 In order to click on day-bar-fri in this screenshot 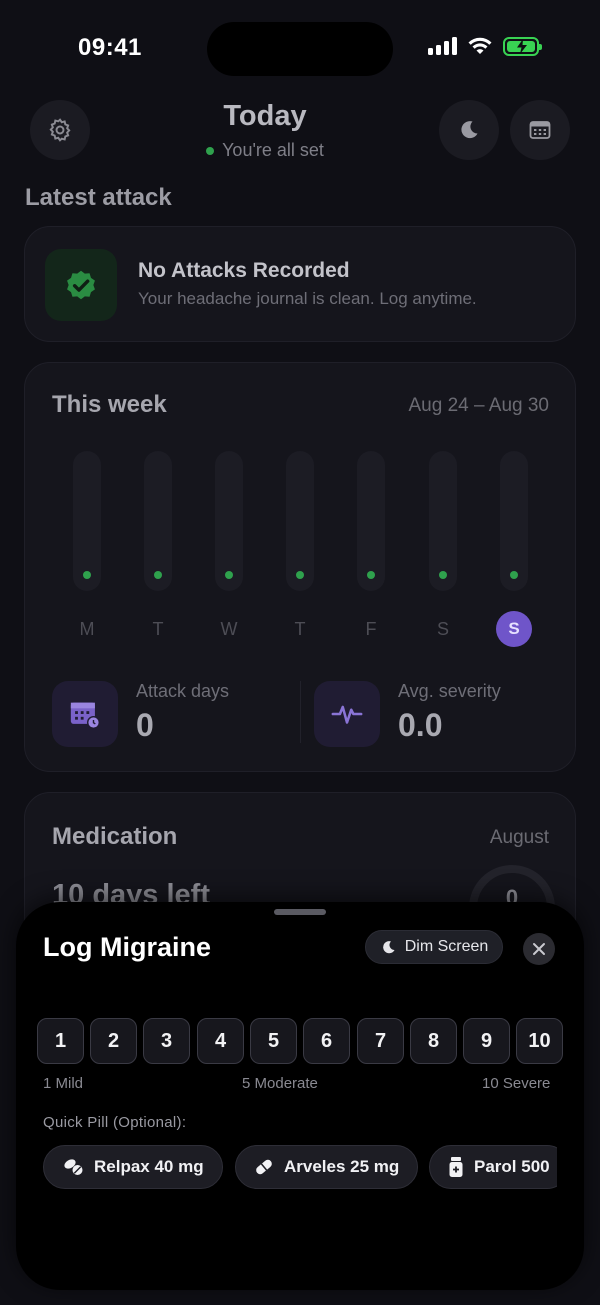, I will do `click(371, 521)`.